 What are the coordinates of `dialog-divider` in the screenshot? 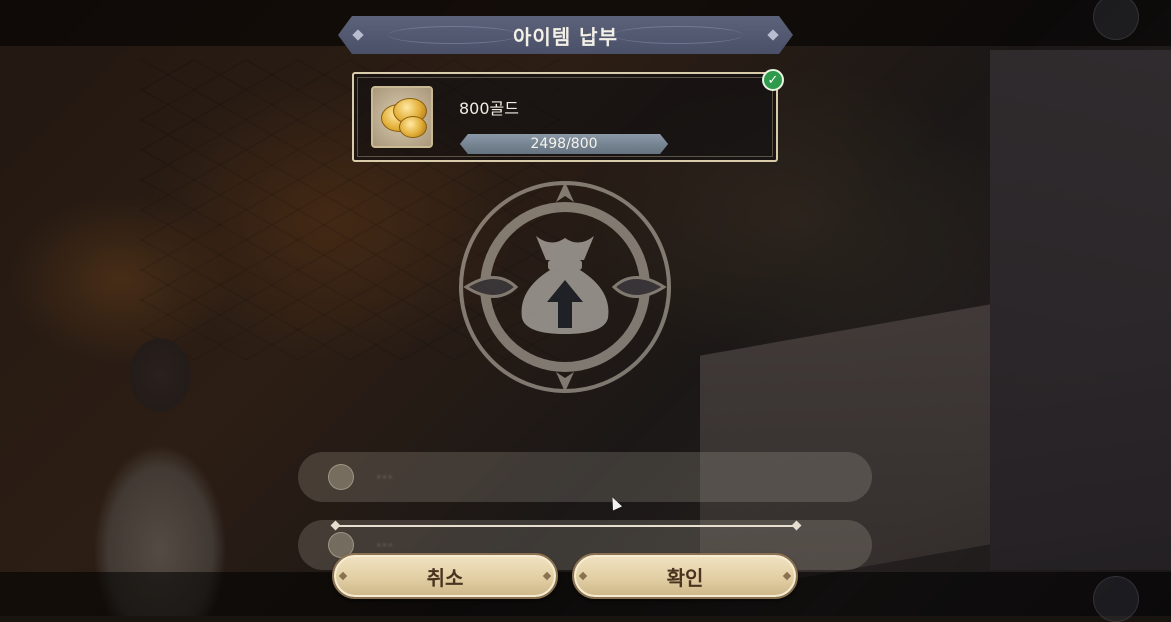 It's located at (566, 526).